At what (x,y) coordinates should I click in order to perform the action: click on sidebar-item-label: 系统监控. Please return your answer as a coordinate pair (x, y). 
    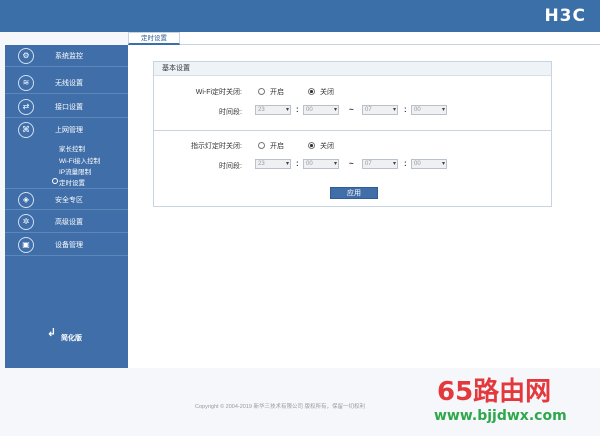
    Looking at the image, I should click on (69, 56).